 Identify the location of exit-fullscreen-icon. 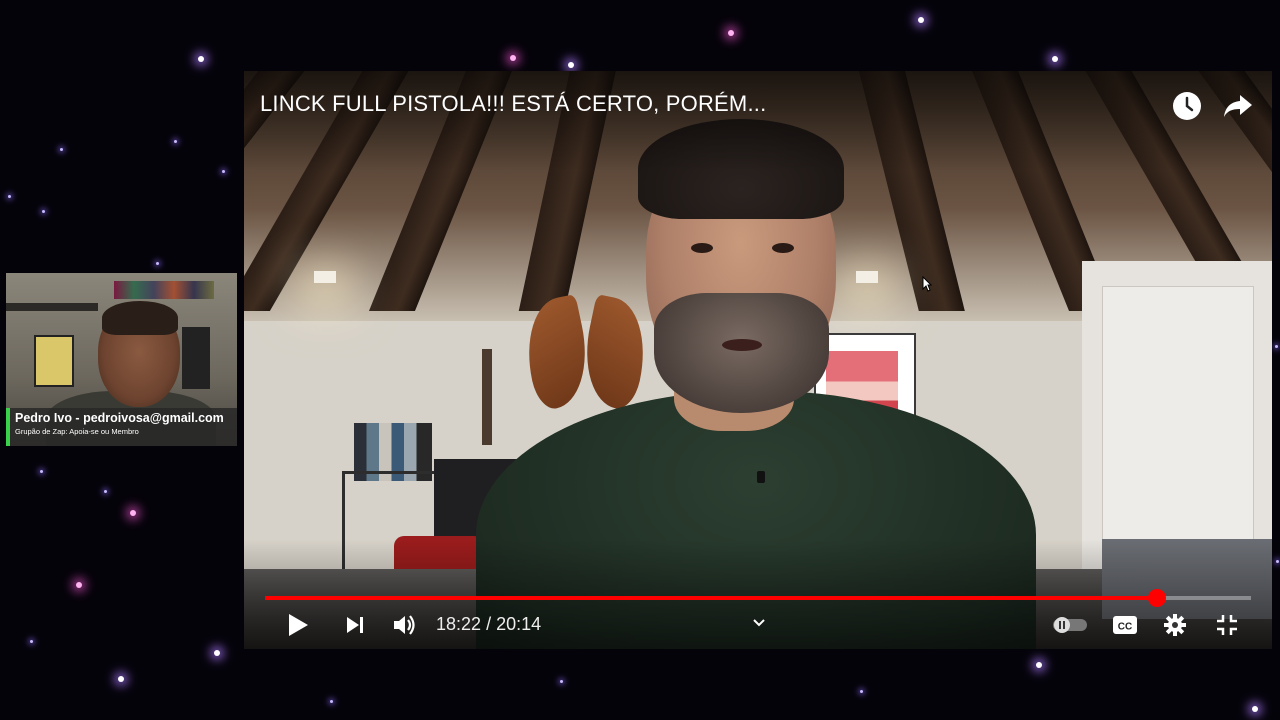
(1227, 625).